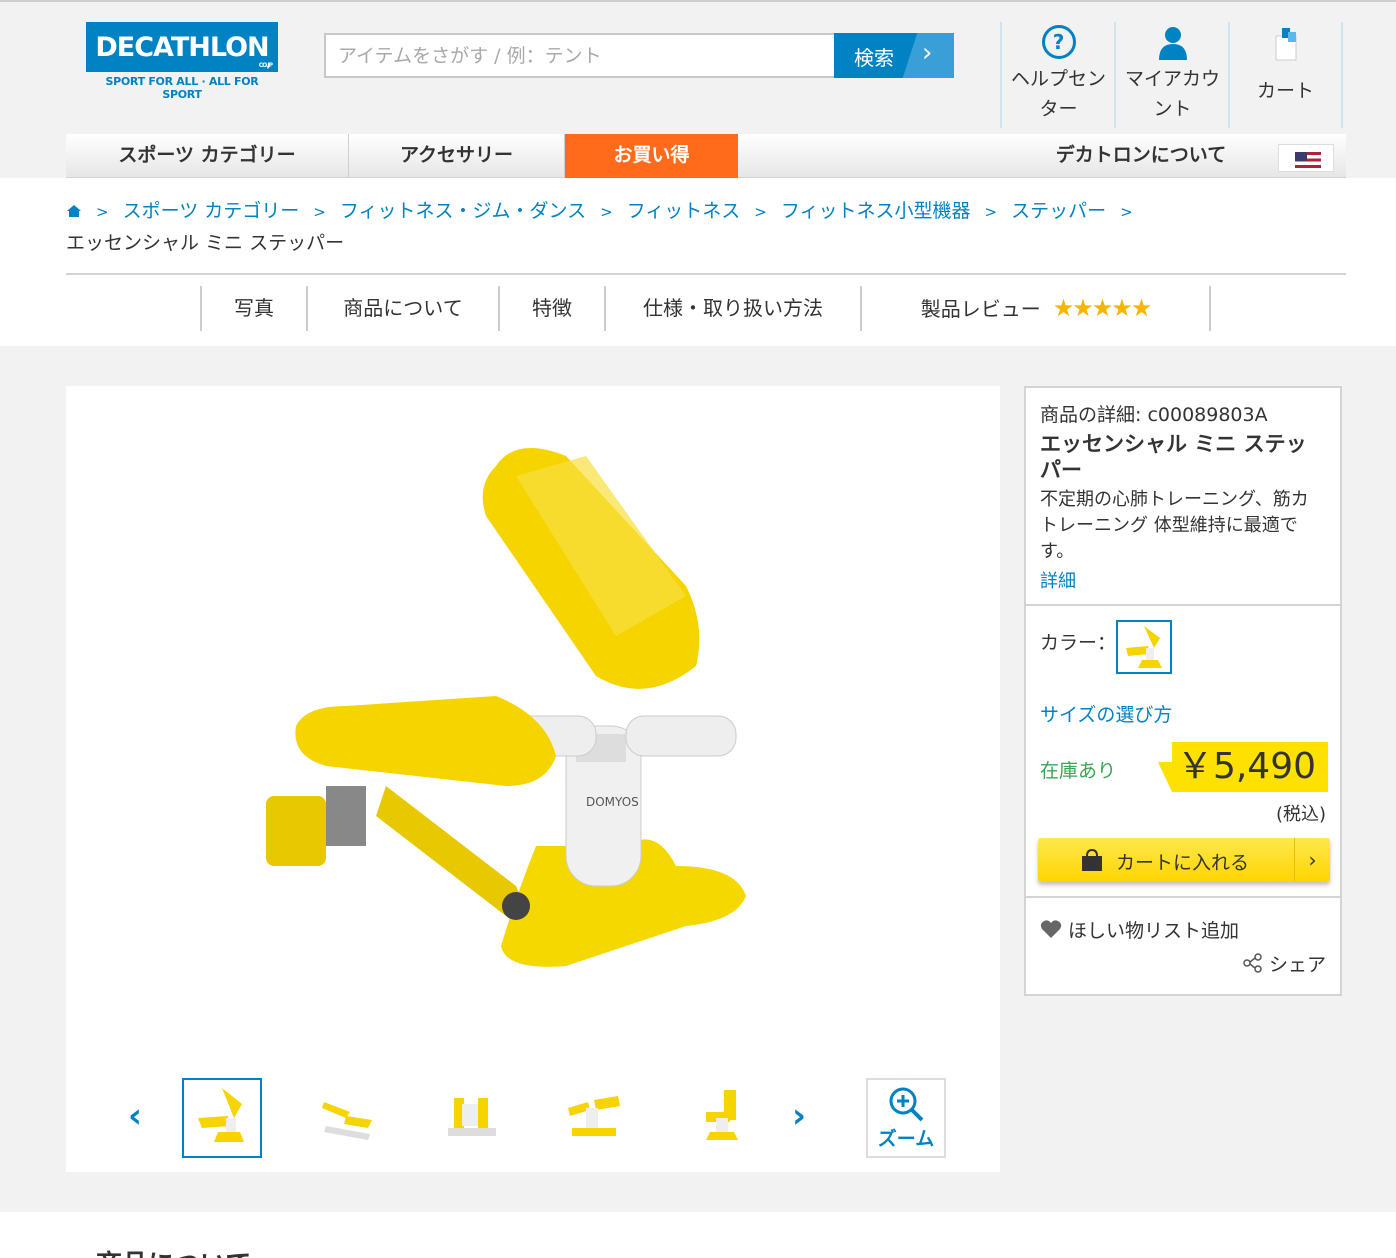 This screenshot has width=1396, height=1258. I want to click on nav-about-decathlon: デカトロンについて, so click(1141, 156).